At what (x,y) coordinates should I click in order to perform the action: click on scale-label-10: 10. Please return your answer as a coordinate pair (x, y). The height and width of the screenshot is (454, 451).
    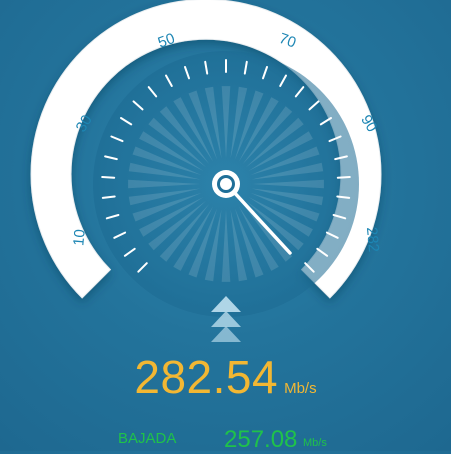
    Looking at the image, I should click on (79, 238).